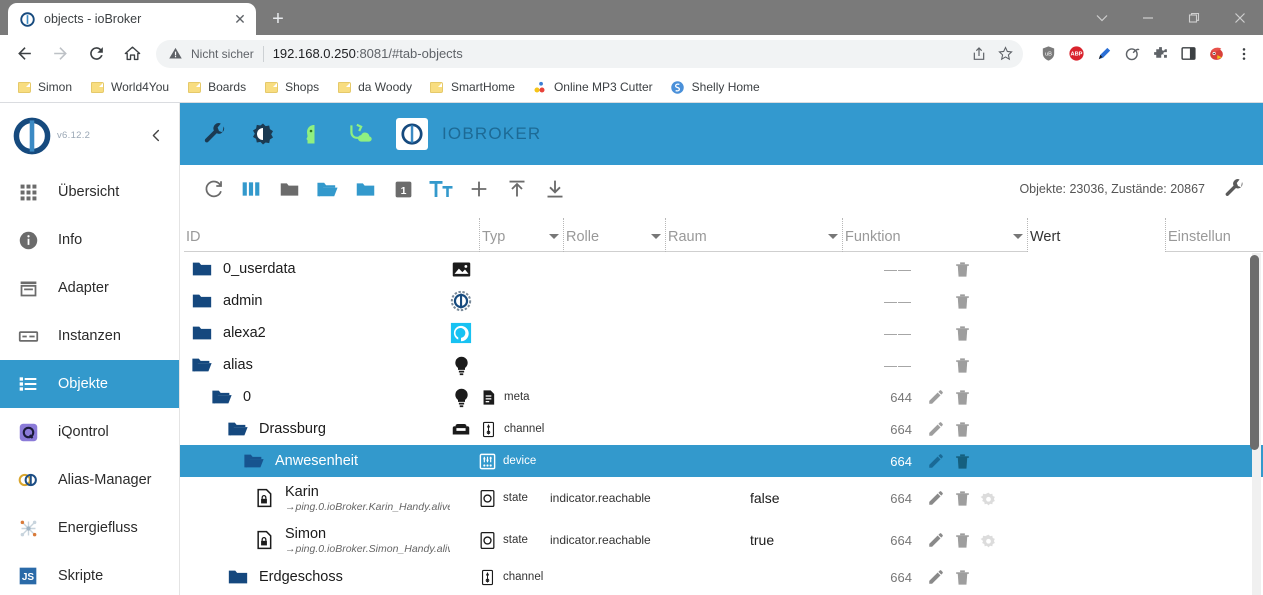  I want to click on export-icon, so click(555, 189).